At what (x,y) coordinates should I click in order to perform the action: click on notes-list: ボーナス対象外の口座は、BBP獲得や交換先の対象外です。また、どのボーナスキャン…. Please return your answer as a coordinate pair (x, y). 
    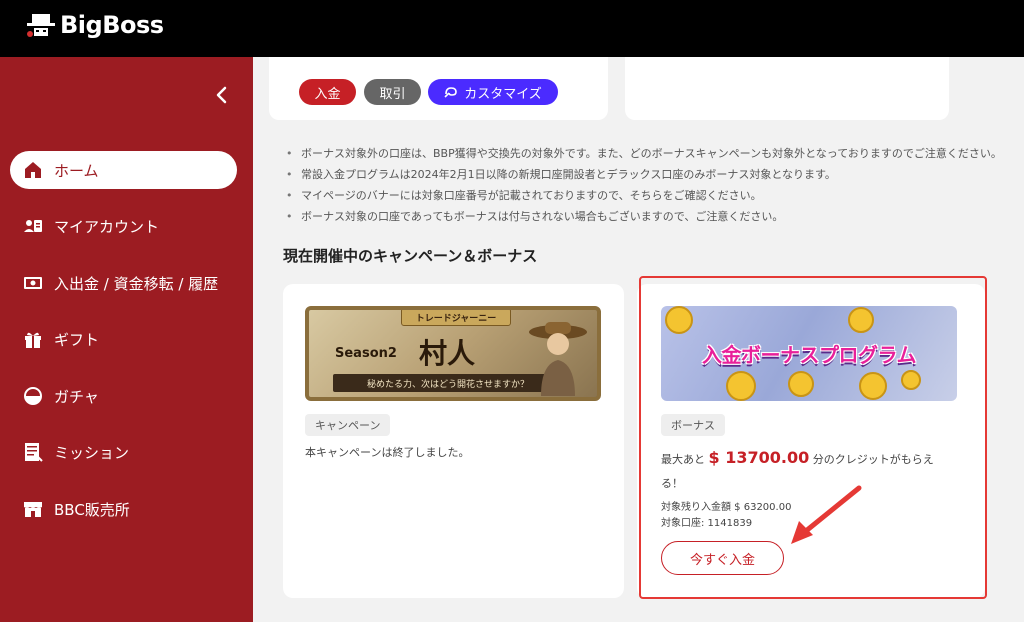
    Looking at the image, I should click on (653, 185).